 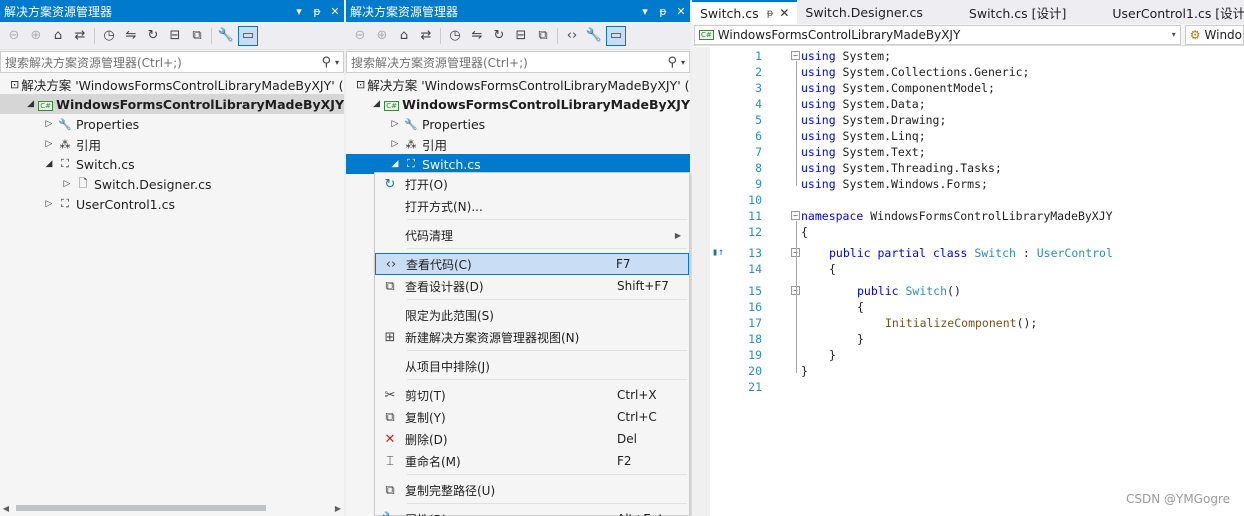 I want to click on menu-item: 从项目中排除(J), so click(x=532, y=366).